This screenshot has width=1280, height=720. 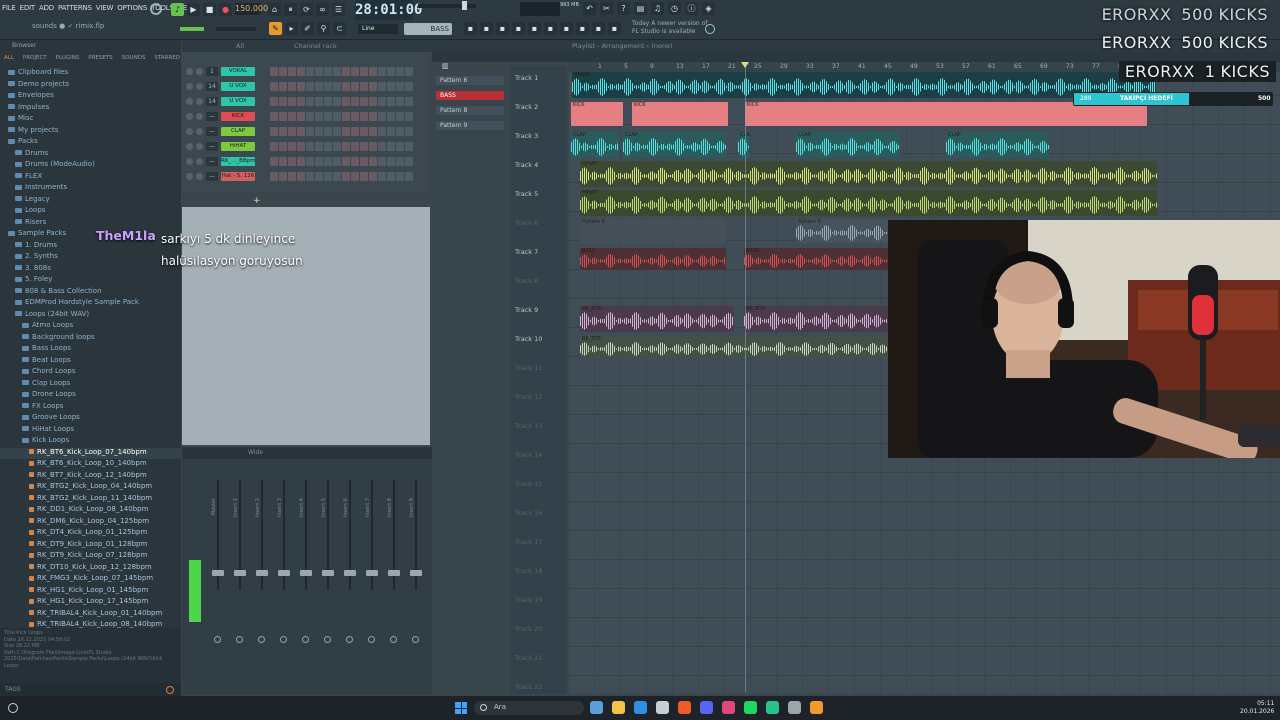 What do you see at coordinates (518, 28) in the screenshot?
I see `channel-rack-icon: ▪` at bounding box center [518, 28].